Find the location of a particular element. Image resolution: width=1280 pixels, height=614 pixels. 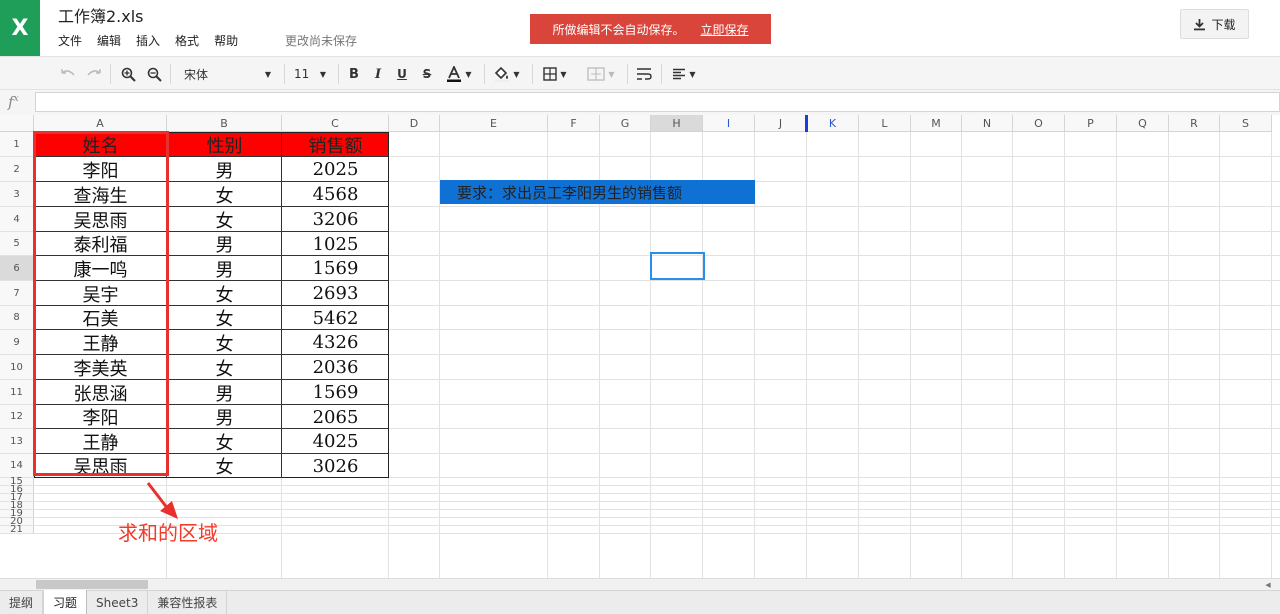

horizontal-scrollbar: ◀ is located at coordinates (640, 584).